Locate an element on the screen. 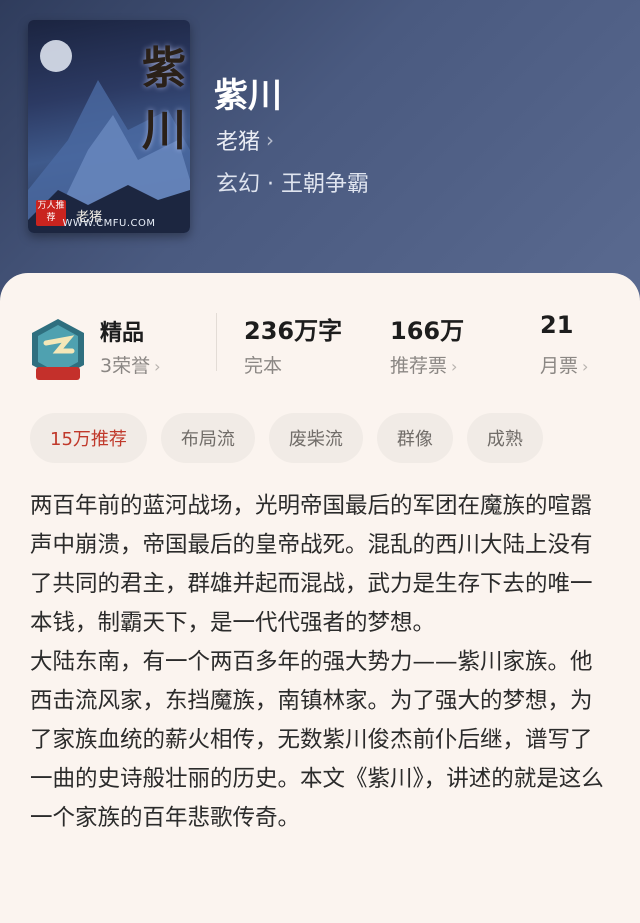 The height and width of the screenshot is (923, 640). tag-list: 15万推荐 布局流 废柴流 群像 成熟 is located at coordinates (325, 438).